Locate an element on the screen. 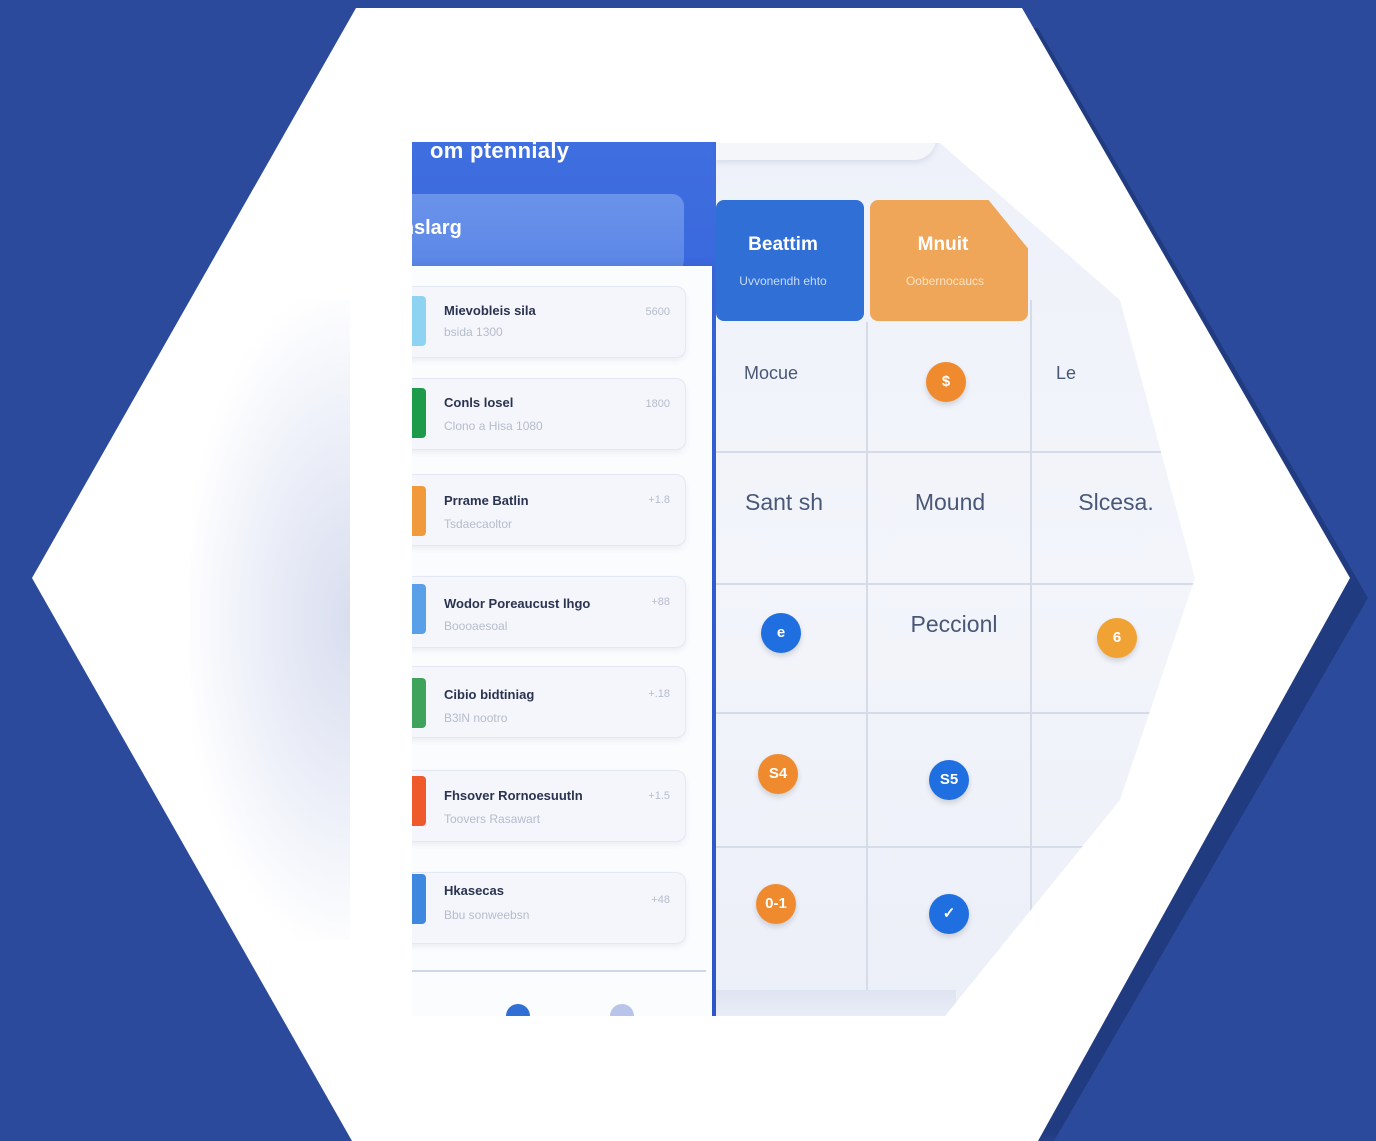 Image resolution: width=1376 pixels, height=1141 pixels. header-card-subtitle: Oobernocaucs is located at coordinates (945, 281).